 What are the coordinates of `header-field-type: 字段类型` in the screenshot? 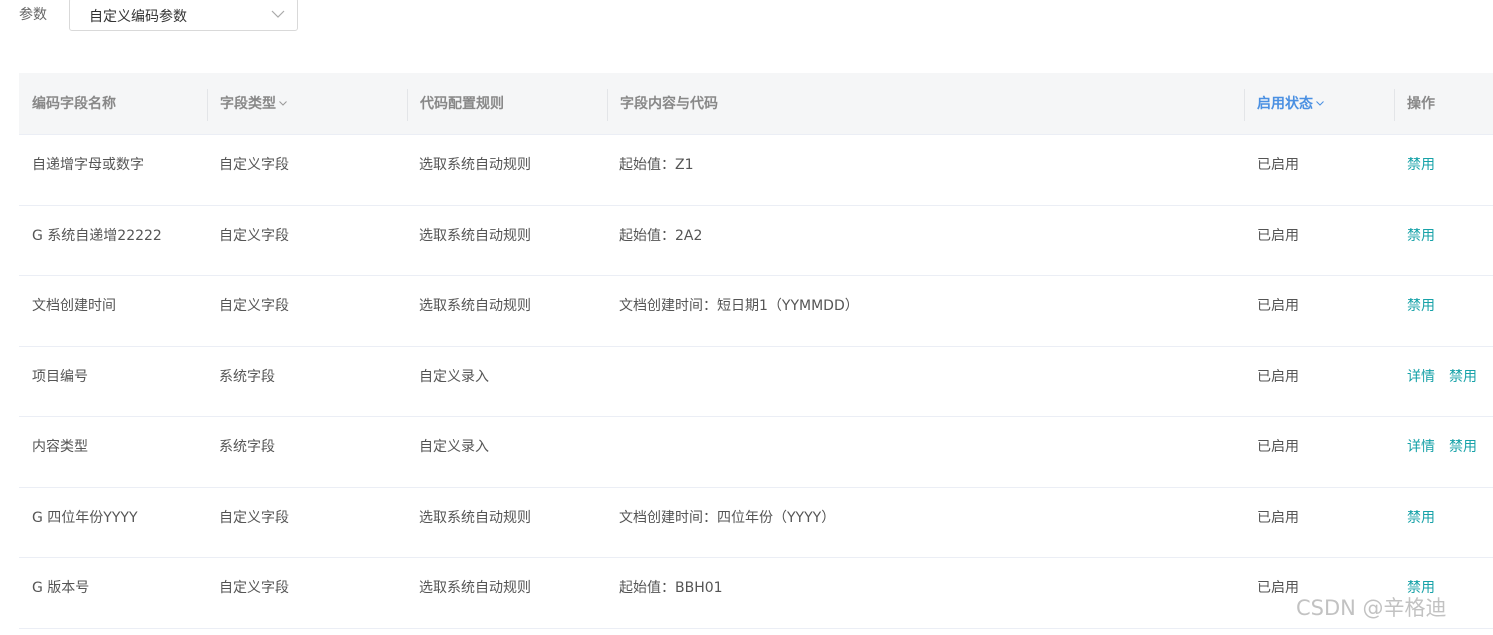 It's located at (307, 104).